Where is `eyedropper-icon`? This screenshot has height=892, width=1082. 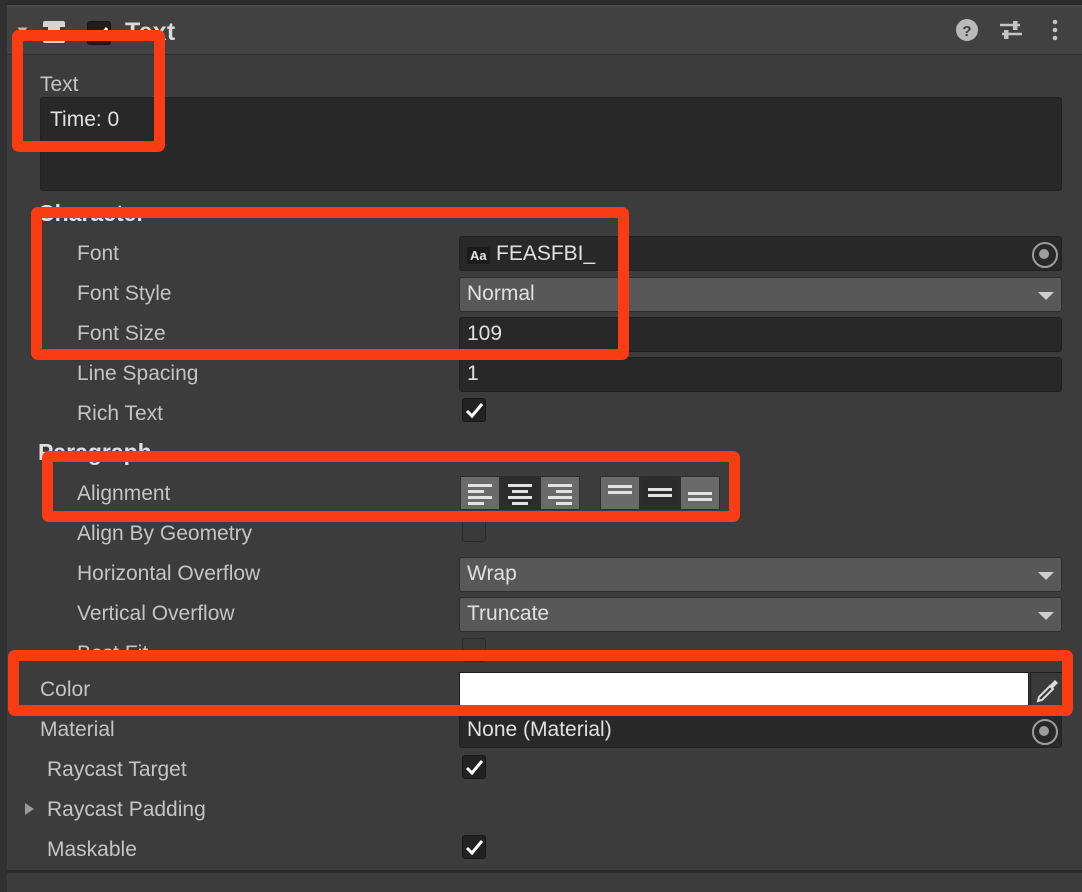
eyedropper-icon is located at coordinates (1047, 691).